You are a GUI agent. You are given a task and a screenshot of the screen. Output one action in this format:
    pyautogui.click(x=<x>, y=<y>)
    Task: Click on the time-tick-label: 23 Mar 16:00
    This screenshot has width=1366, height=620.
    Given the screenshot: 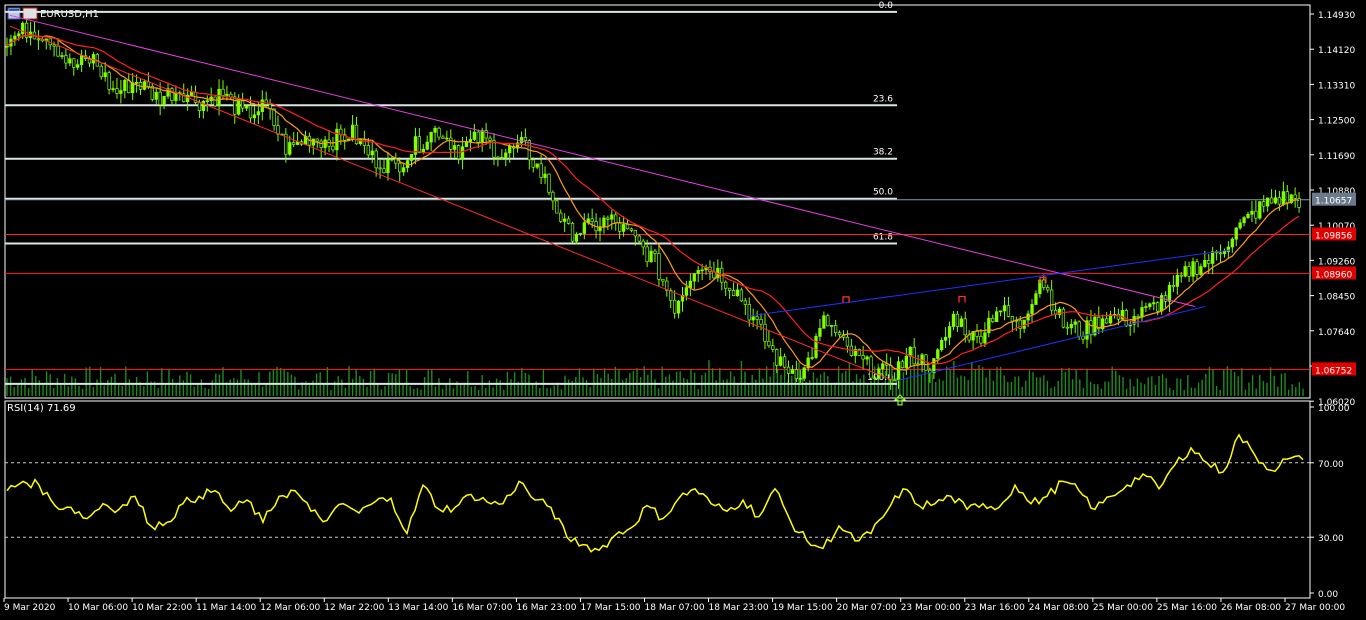 What is the action you would take?
    pyautogui.click(x=995, y=608)
    